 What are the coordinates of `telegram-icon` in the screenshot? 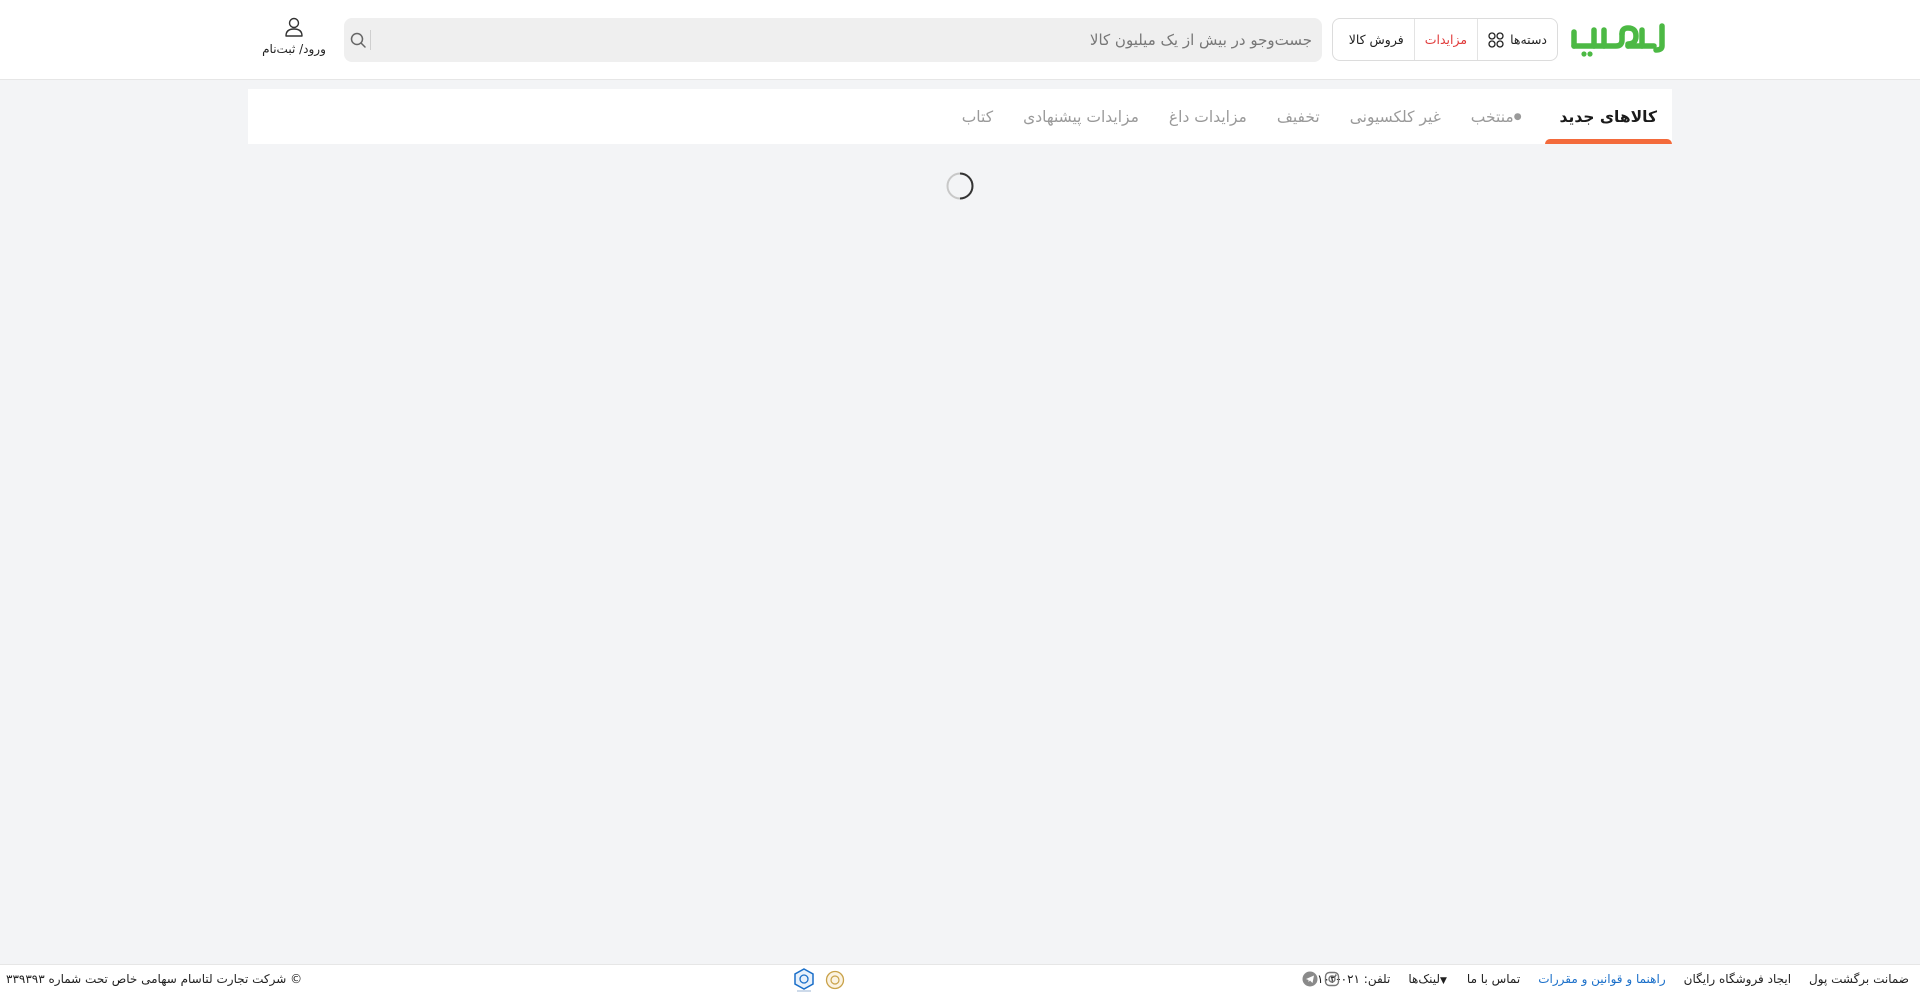 It's located at (1310, 979).